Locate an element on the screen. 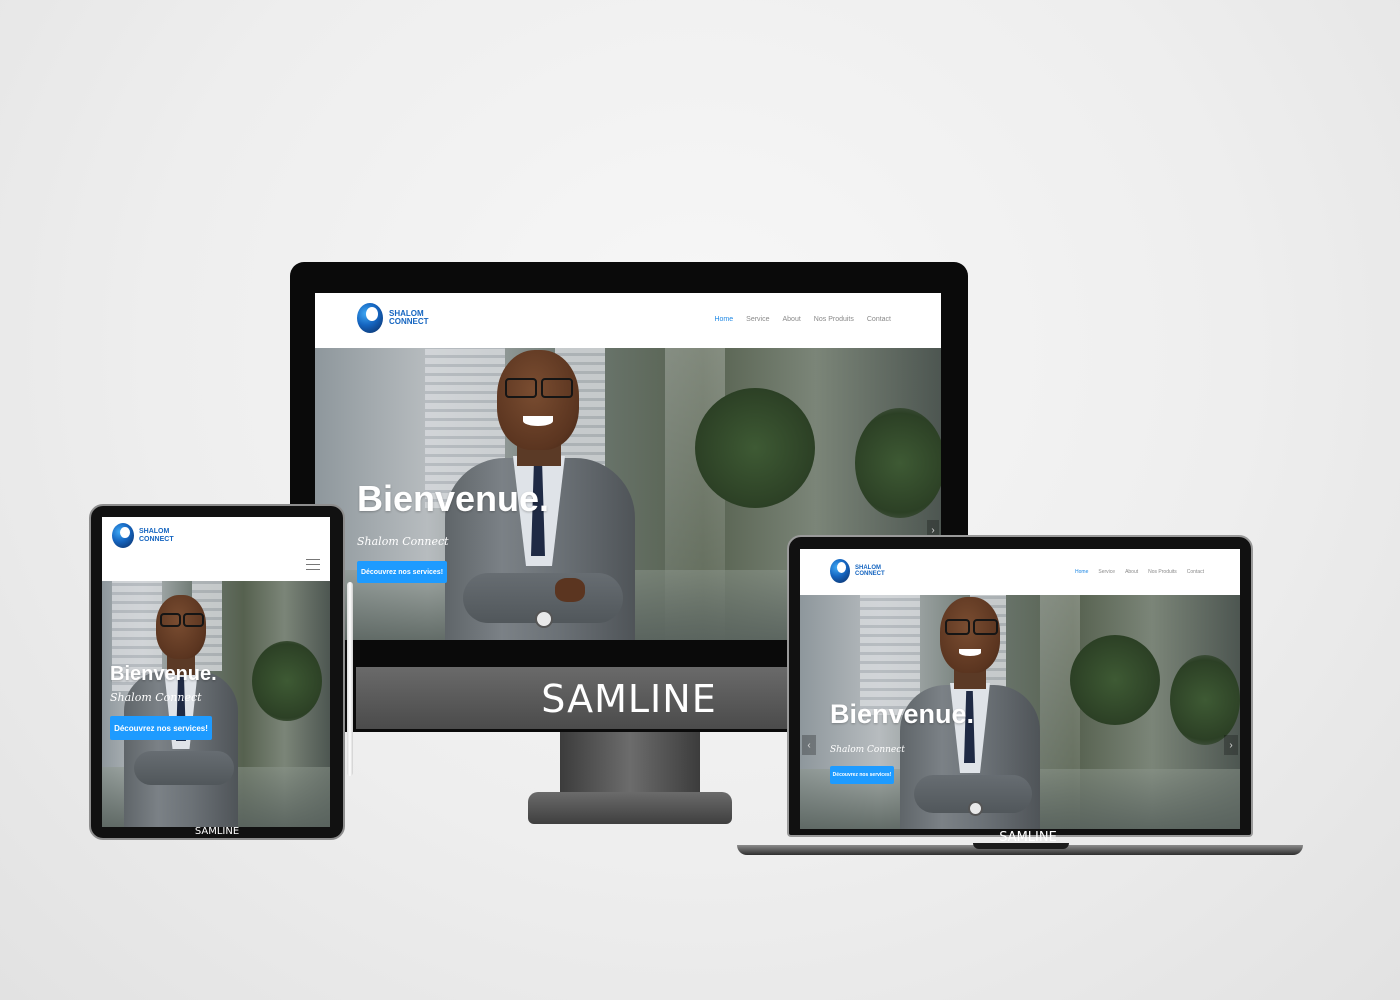 This screenshot has height=1000, width=1400. laptop-brand-label: SAMLINE is located at coordinates (1028, 837).